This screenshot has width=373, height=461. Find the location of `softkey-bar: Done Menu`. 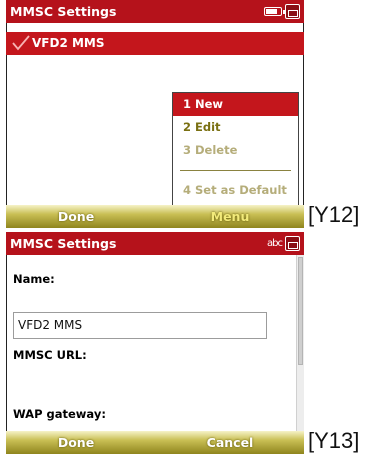

softkey-bar: Done Menu is located at coordinates (155, 216).